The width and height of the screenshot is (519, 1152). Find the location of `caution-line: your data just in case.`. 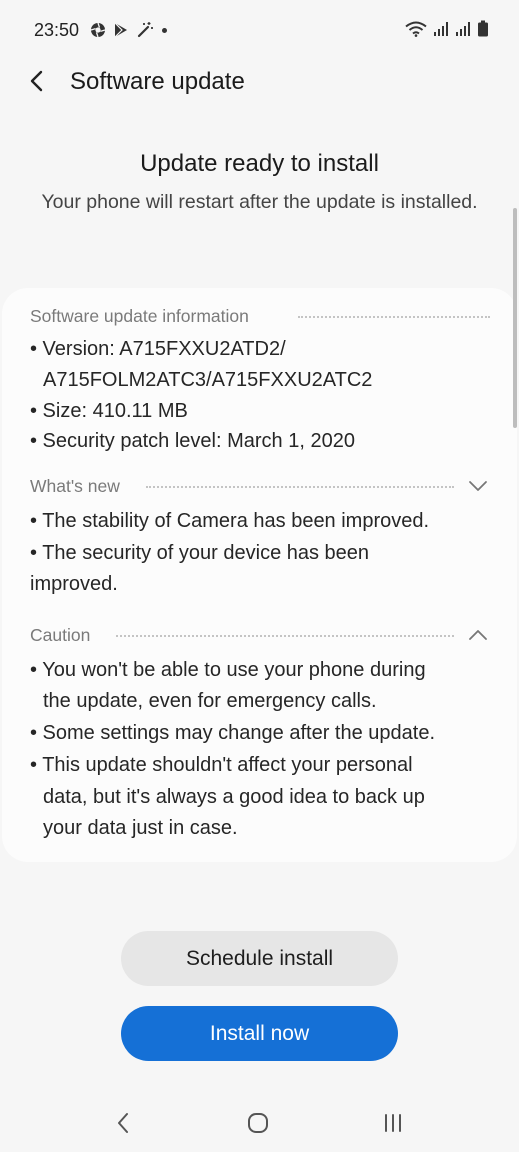

caution-line: your data just in case. is located at coordinates (140, 828).